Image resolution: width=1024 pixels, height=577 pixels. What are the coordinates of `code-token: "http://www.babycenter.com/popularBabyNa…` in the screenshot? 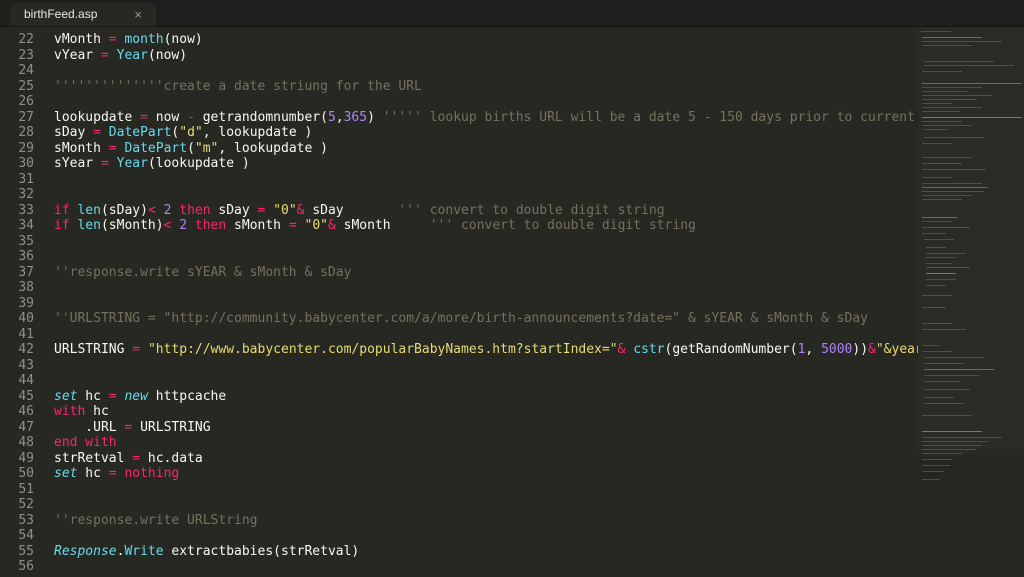 It's located at (382, 349).